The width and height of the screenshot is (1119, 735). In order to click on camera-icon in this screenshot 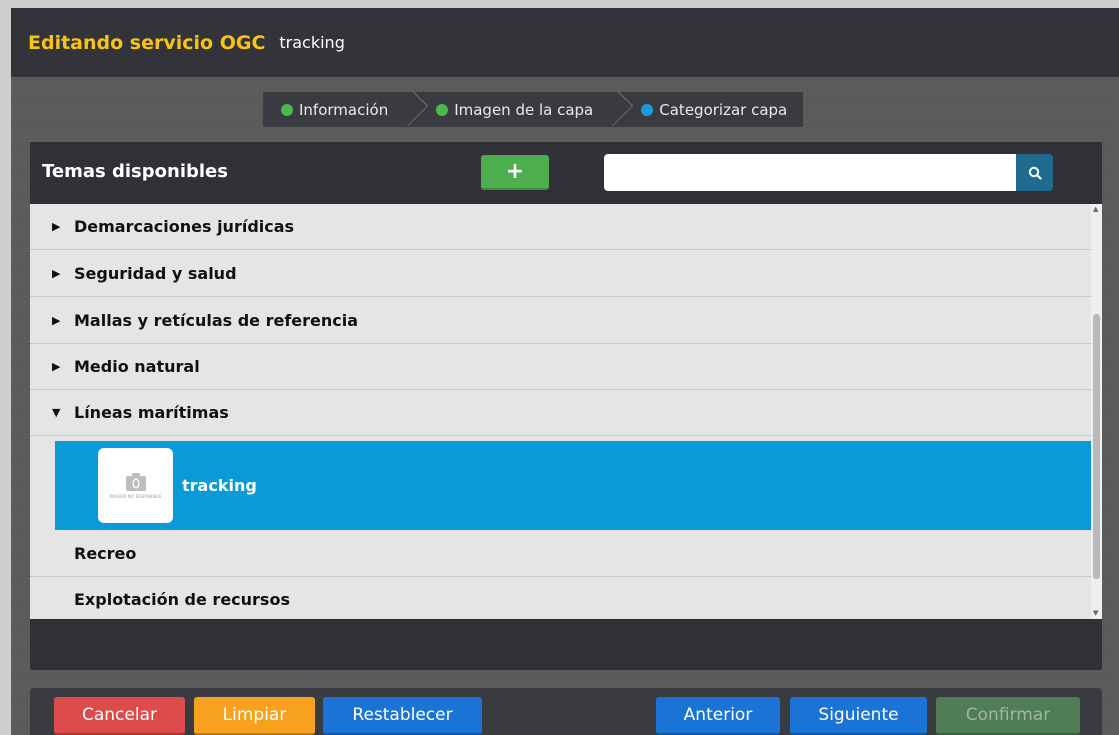, I will do `click(135, 482)`.